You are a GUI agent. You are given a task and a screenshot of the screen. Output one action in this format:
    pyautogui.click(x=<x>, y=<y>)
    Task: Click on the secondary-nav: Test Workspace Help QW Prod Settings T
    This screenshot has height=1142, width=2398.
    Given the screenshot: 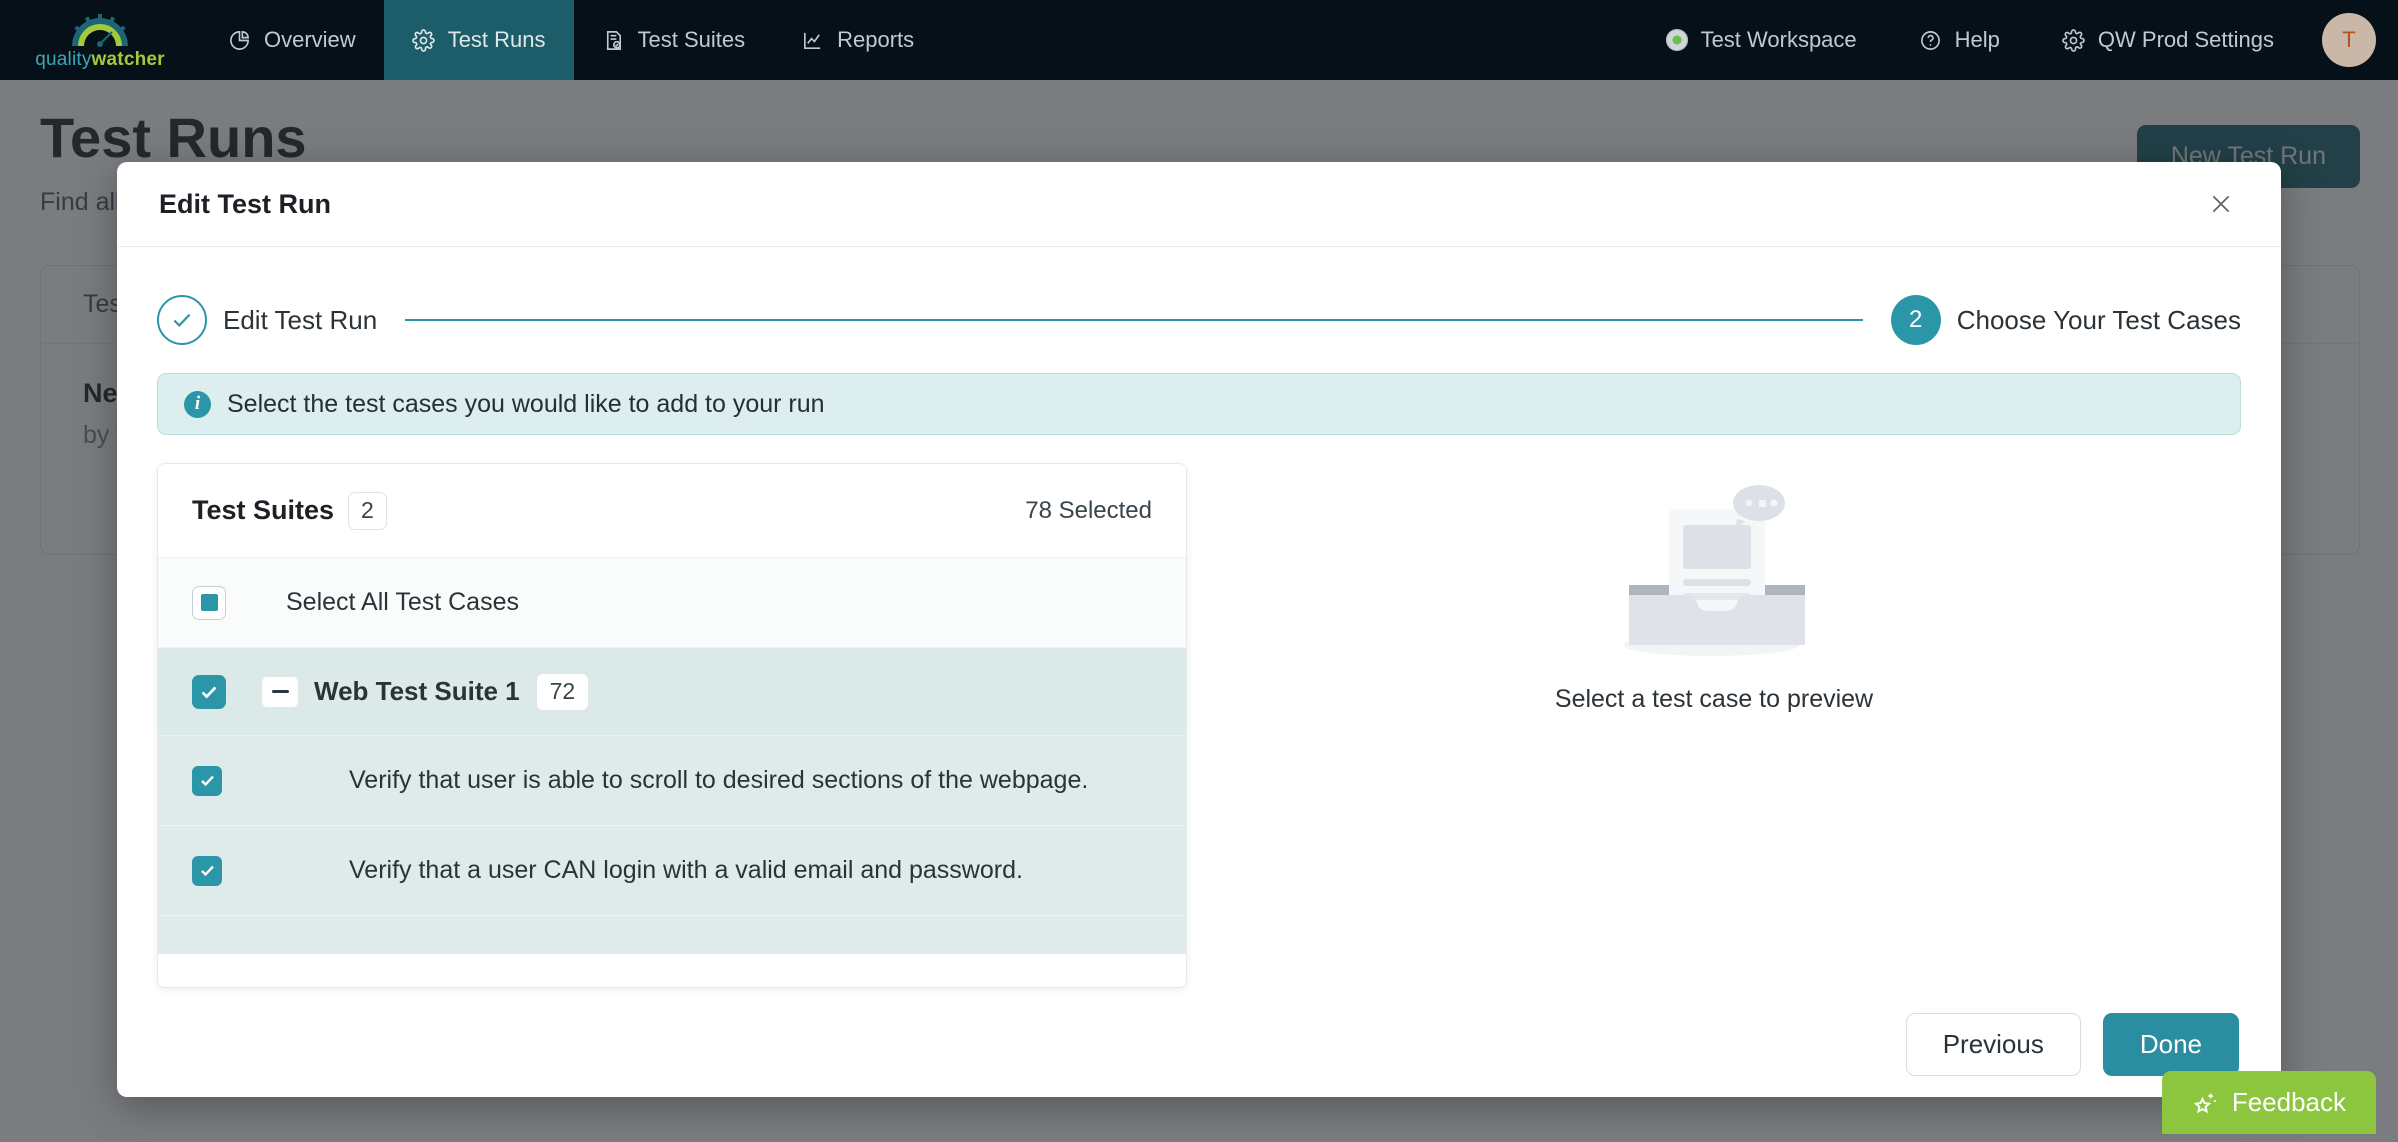 What is the action you would take?
    pyautogui.click(x=2018, y=40)
    